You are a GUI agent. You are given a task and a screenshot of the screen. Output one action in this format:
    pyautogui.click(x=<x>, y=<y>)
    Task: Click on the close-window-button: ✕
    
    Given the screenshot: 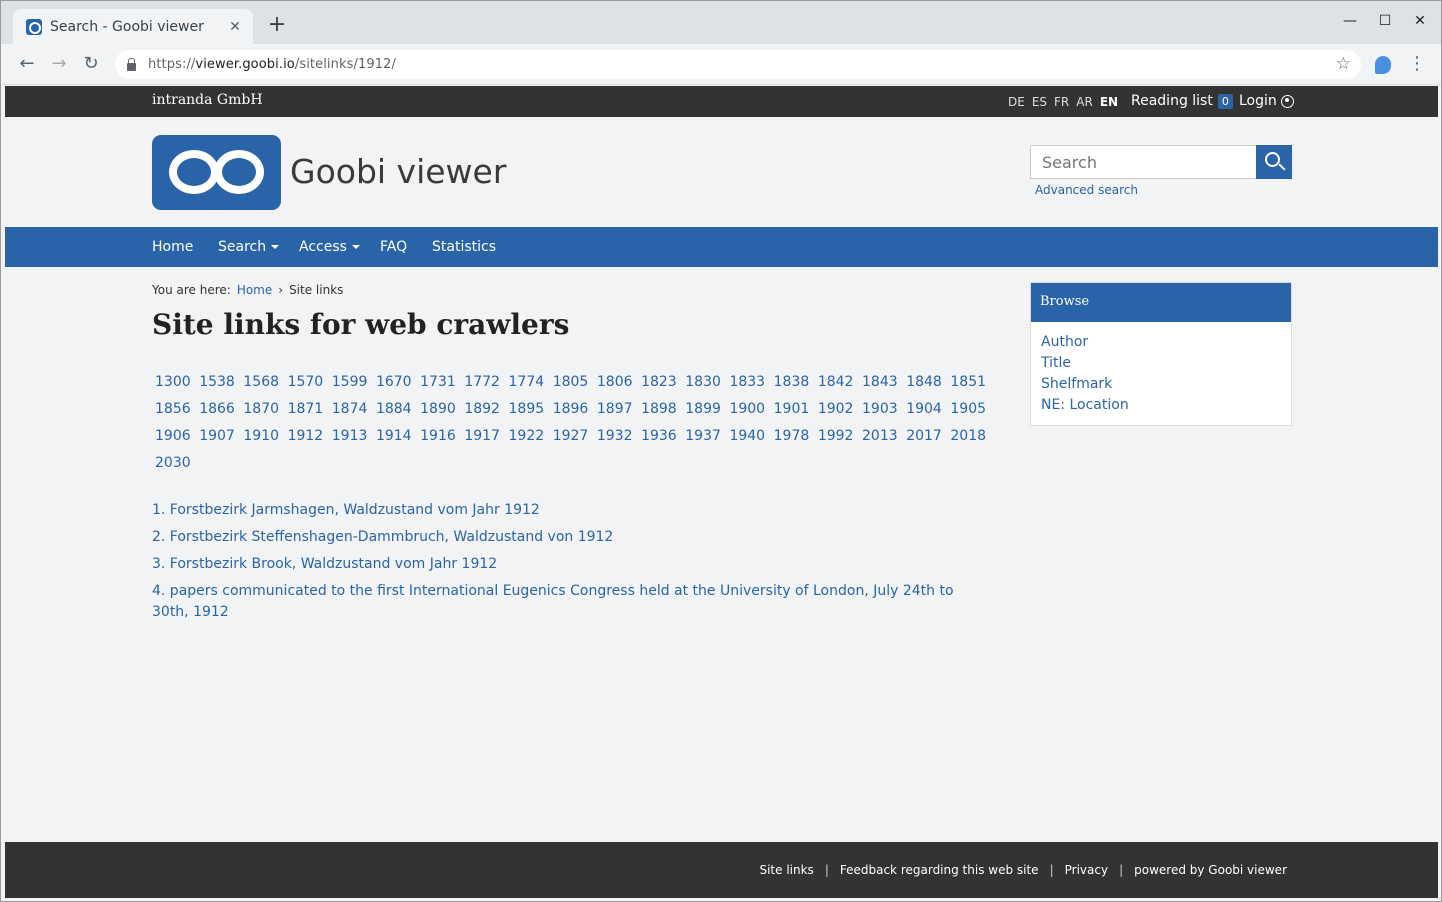 What is the action you would take?
    pyautogui.click(x=1420, y=21)
    